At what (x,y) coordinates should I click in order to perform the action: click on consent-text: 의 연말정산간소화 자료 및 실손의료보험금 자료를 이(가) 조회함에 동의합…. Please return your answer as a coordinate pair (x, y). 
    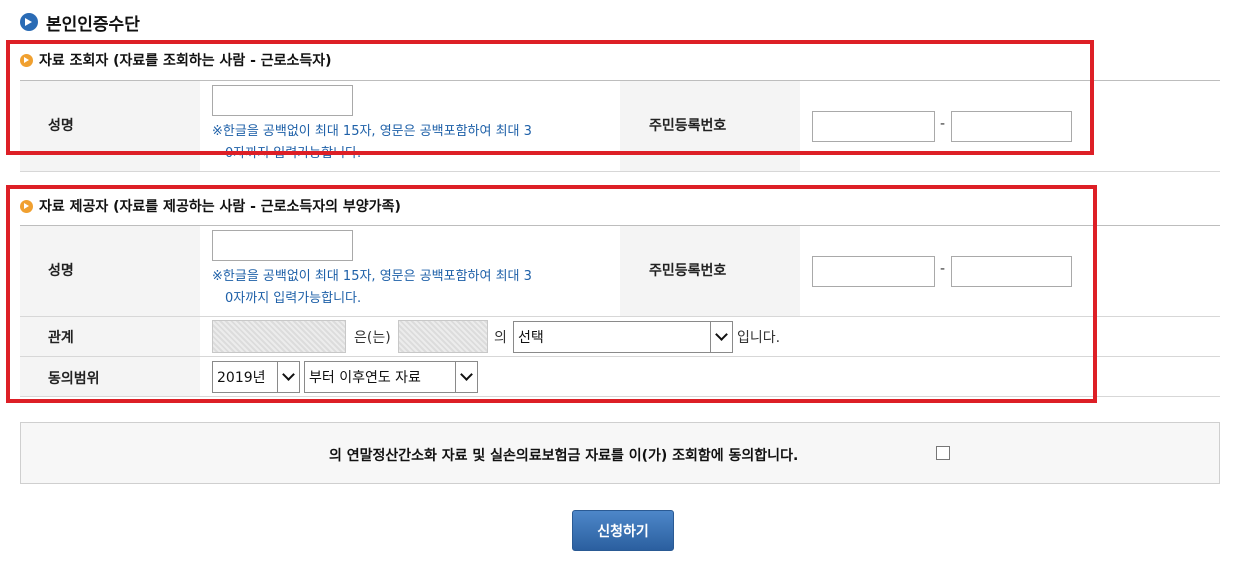
    Looking at the image, I should click on (564, 456).